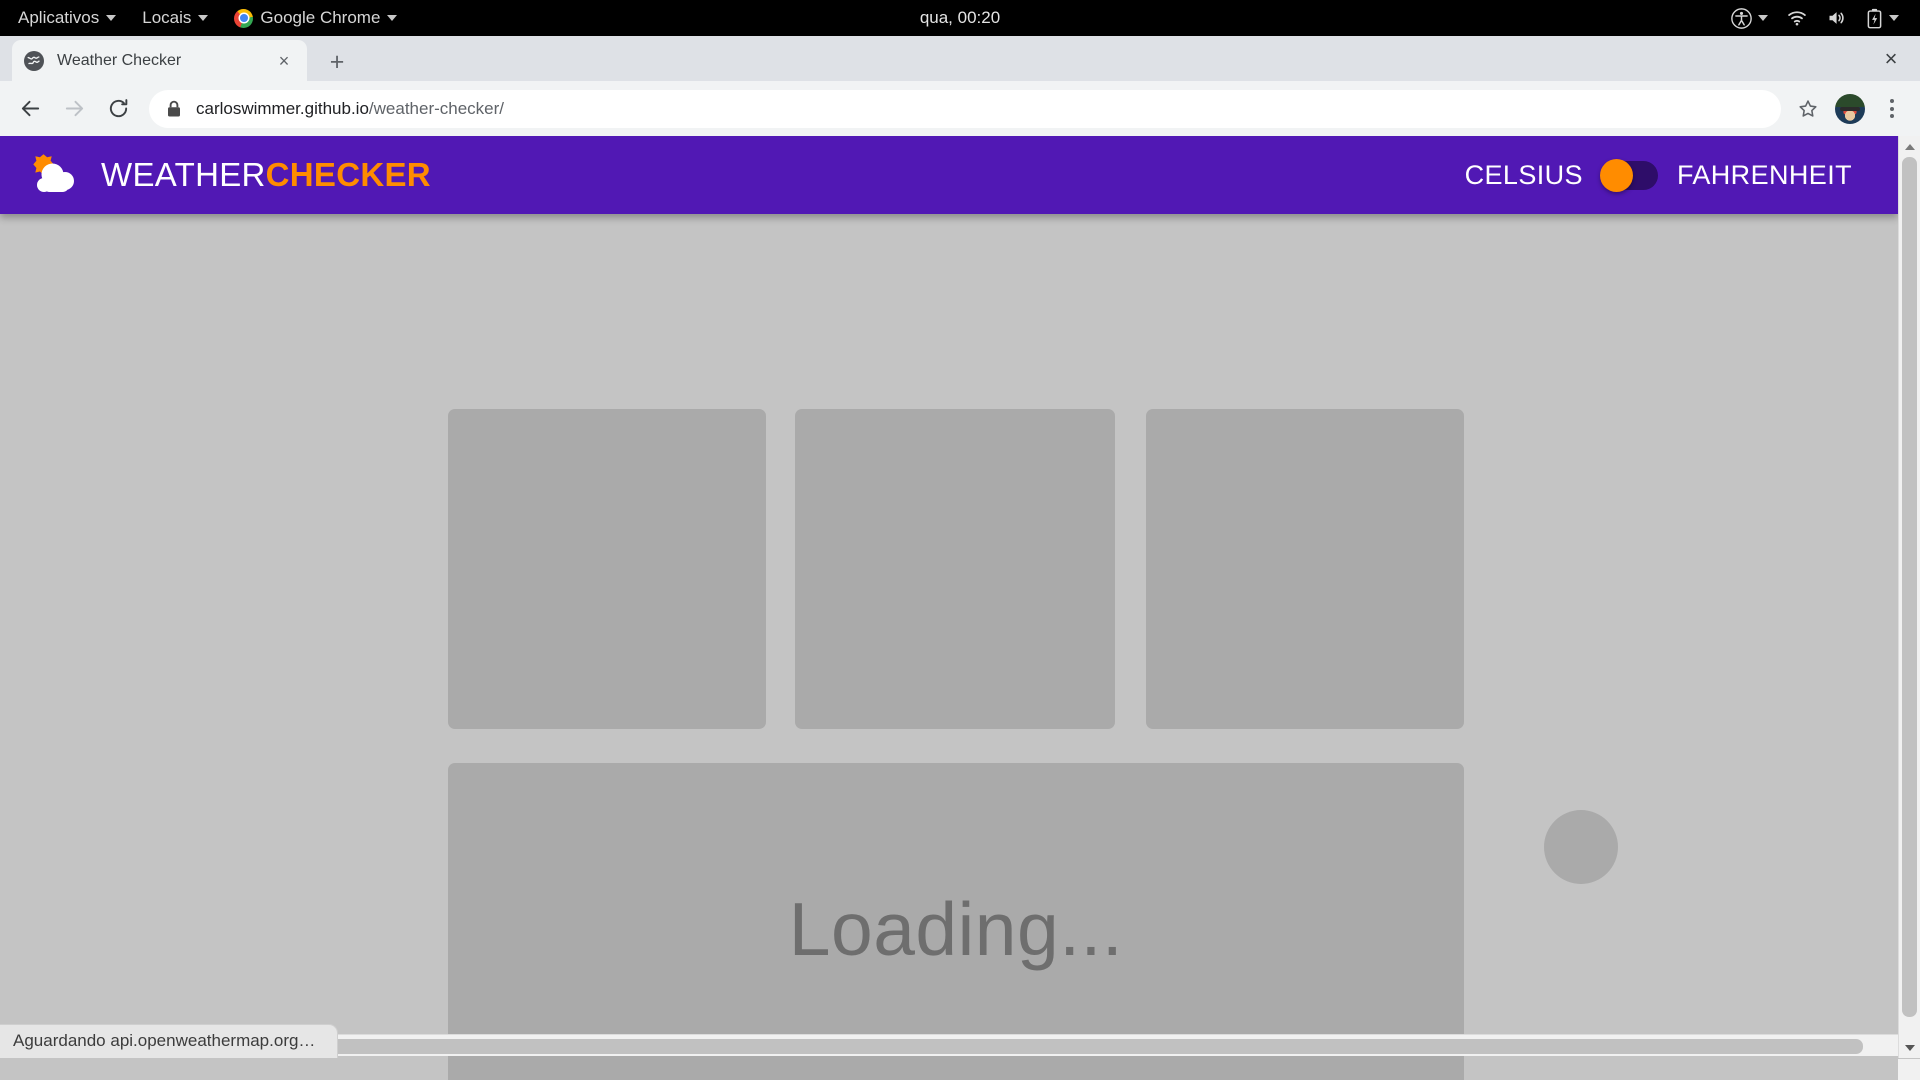  What do you see at coordinates (1874, 18) in the screenshot?
I see `battery-charging-icon` at bounding box center [1874, 18].